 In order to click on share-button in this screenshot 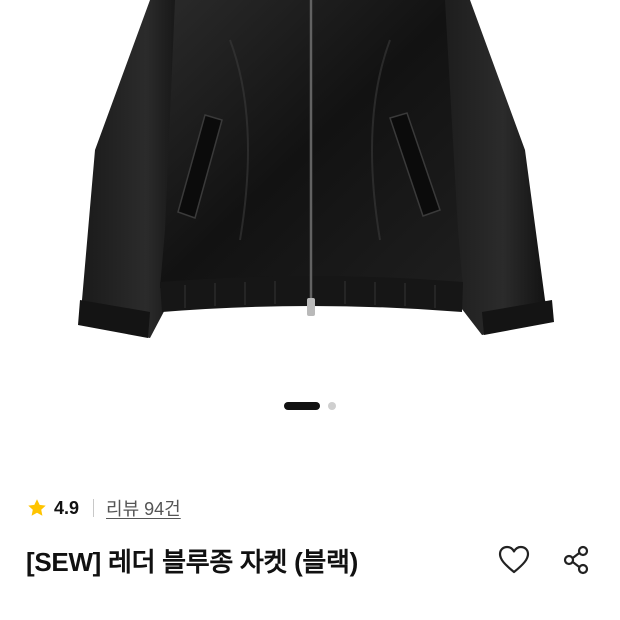, I will do `click(576, 560)`.